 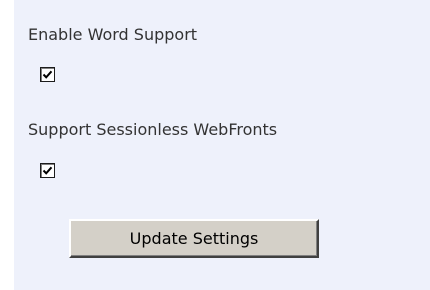 What do you see at coordinates (113, 34) in the screenshot?
I see `enable-word-support-label: Enable Word Support` at bounding box center [113, 34].